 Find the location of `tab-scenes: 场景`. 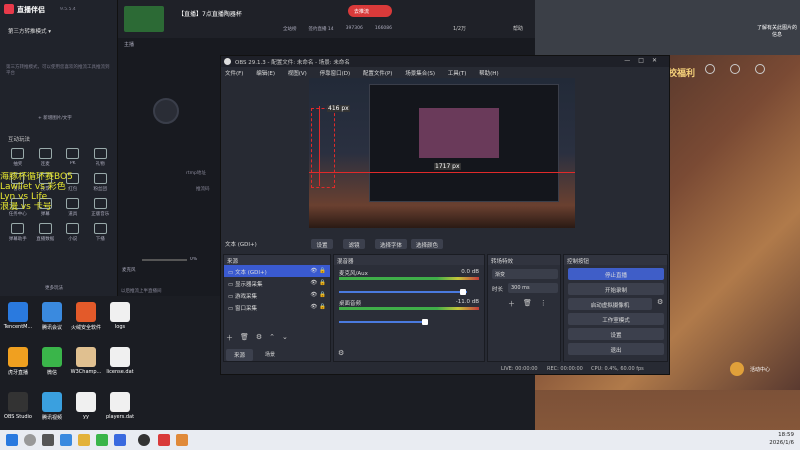

tab-scenes: 场景 is located at coordinates (270, 355).